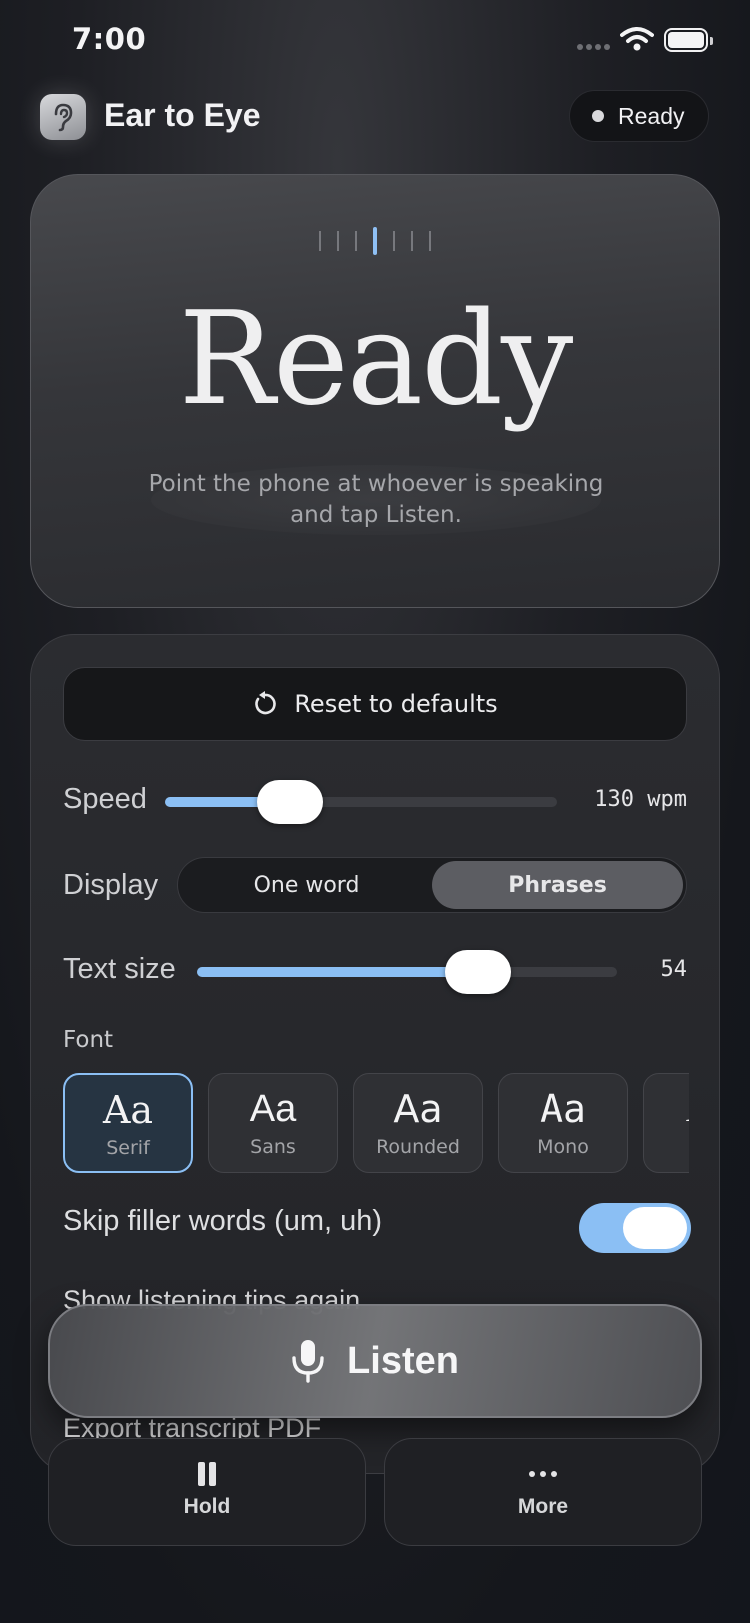 This screenshot has width=750, height=1623. Describe the element at coordinates (593, 47) in the screenshot. I see `cellular-signal-icon` at that location.